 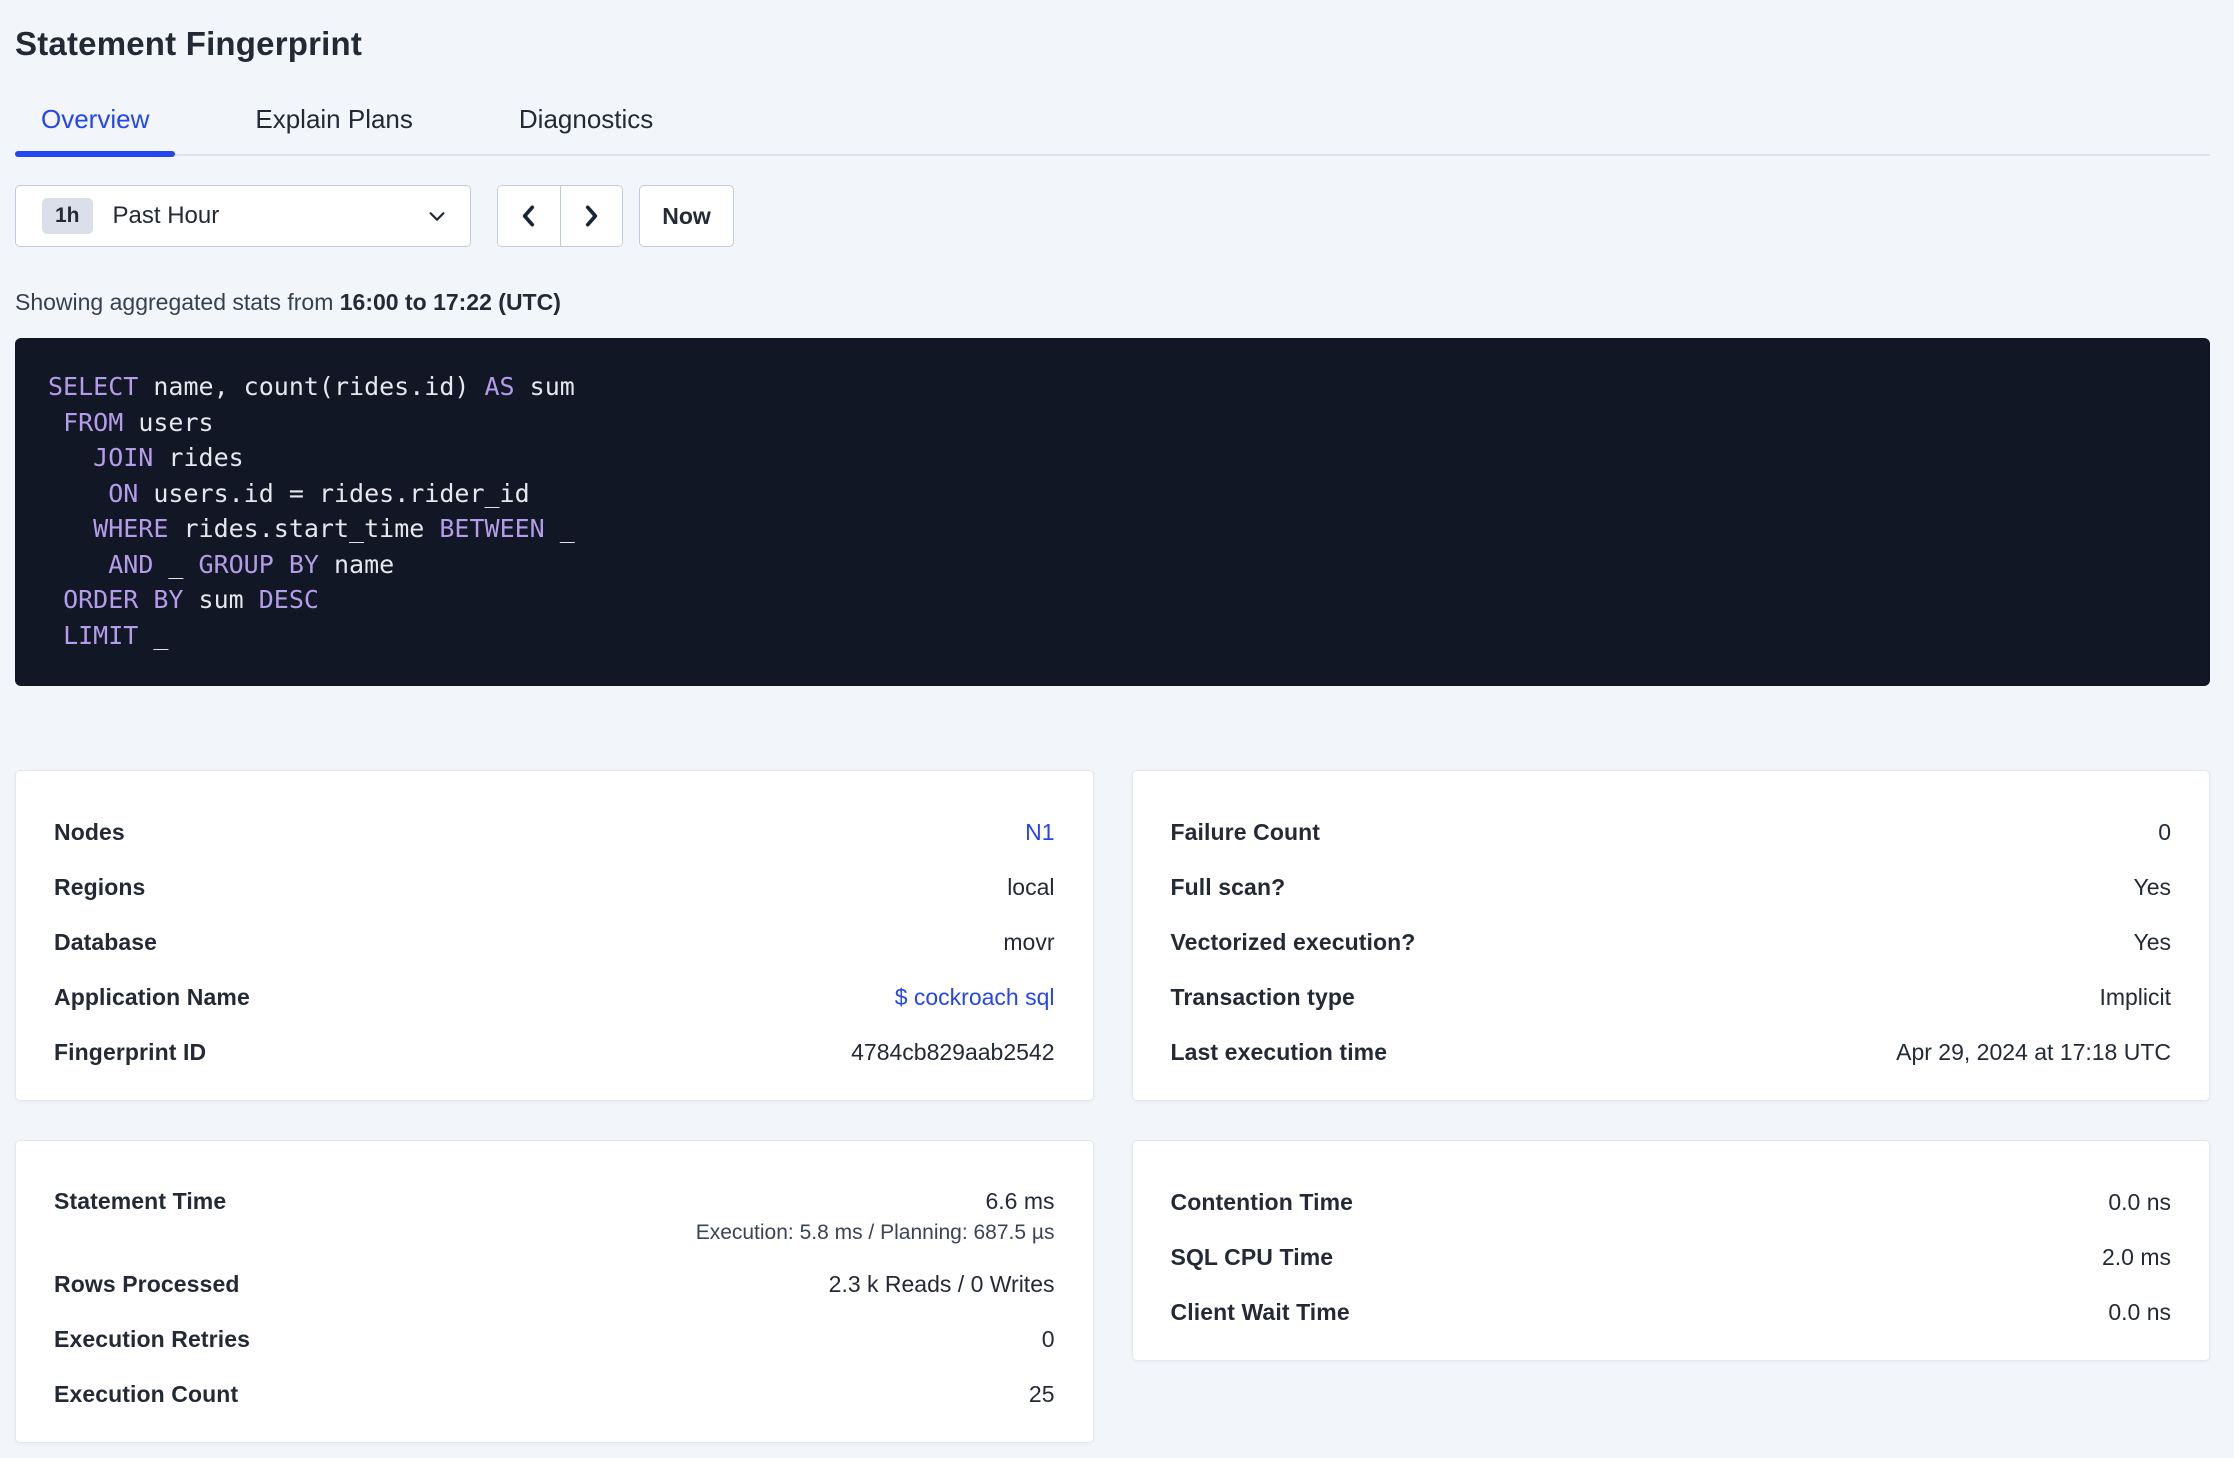 I want to click on info-label: SQL CPU Time, so click(x=1252, y=1257).